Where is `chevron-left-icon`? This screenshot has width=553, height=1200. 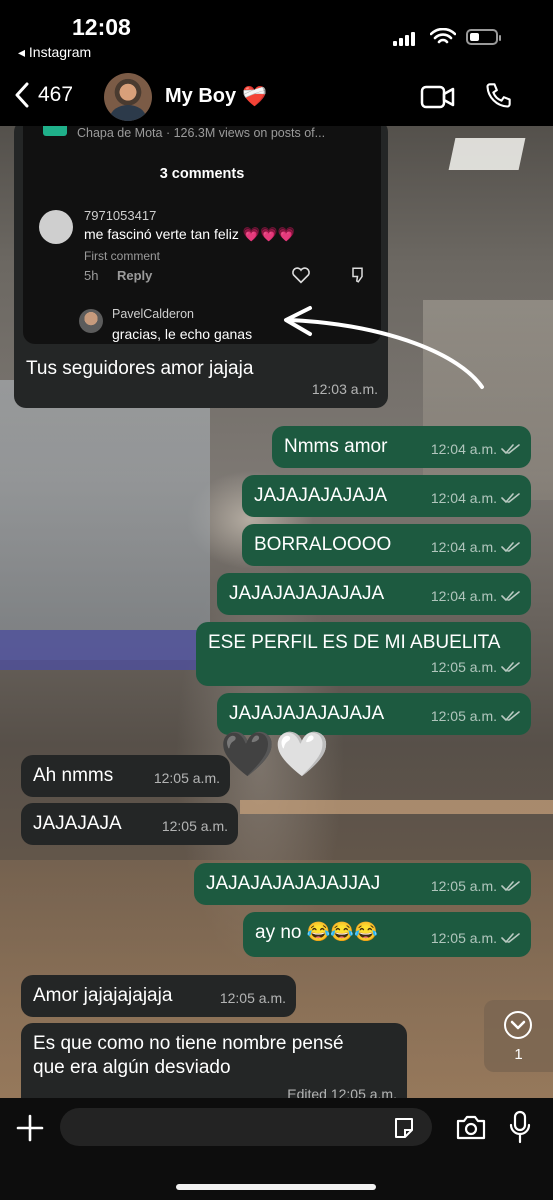 chevron-left-icon is located at coordinates (22, 95).